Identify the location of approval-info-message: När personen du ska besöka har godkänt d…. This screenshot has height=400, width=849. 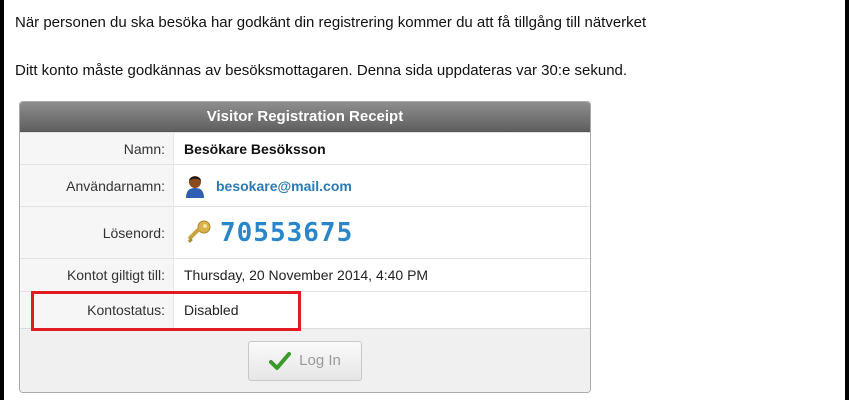
(331, 22).